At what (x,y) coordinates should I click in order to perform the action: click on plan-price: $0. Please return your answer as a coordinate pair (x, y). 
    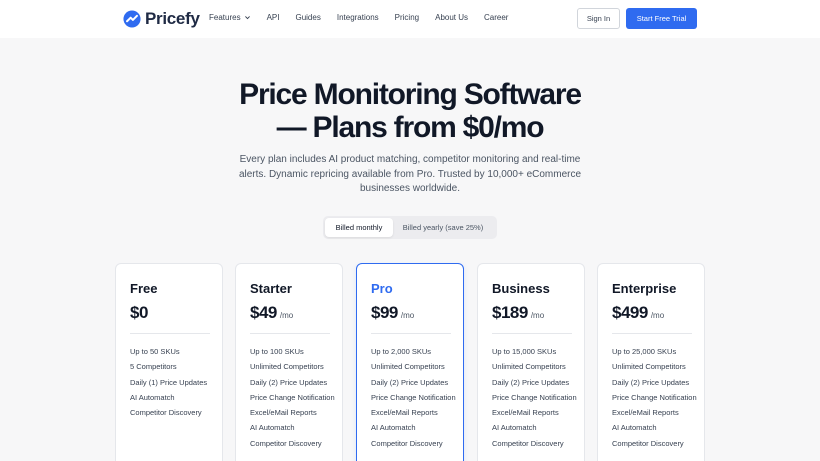
    Looking at the image, I should click on (139, 313).